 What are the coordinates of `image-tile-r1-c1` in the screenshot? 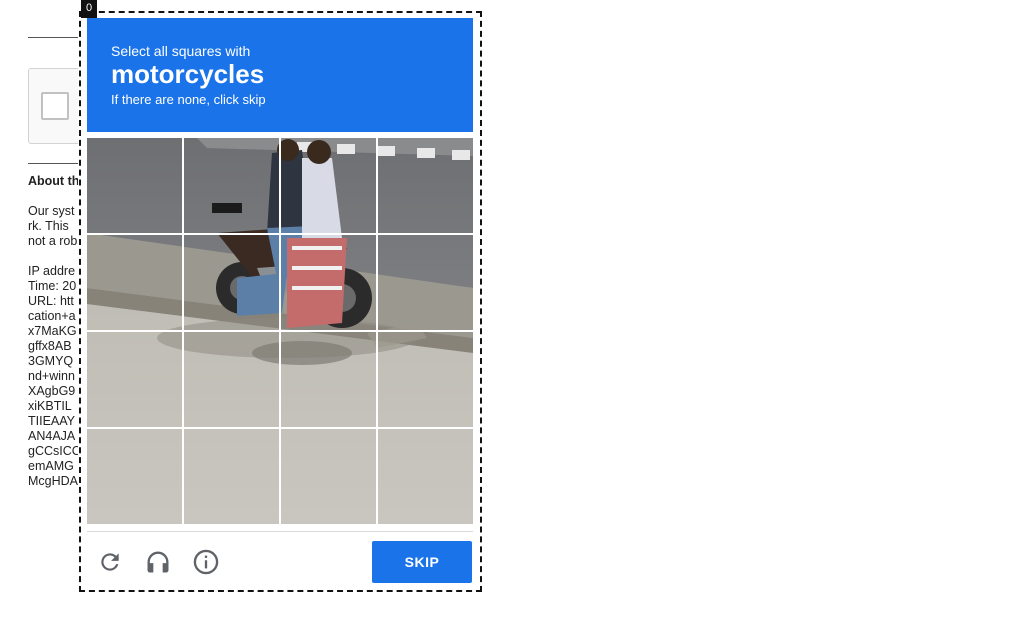 It's located at (134, 185).